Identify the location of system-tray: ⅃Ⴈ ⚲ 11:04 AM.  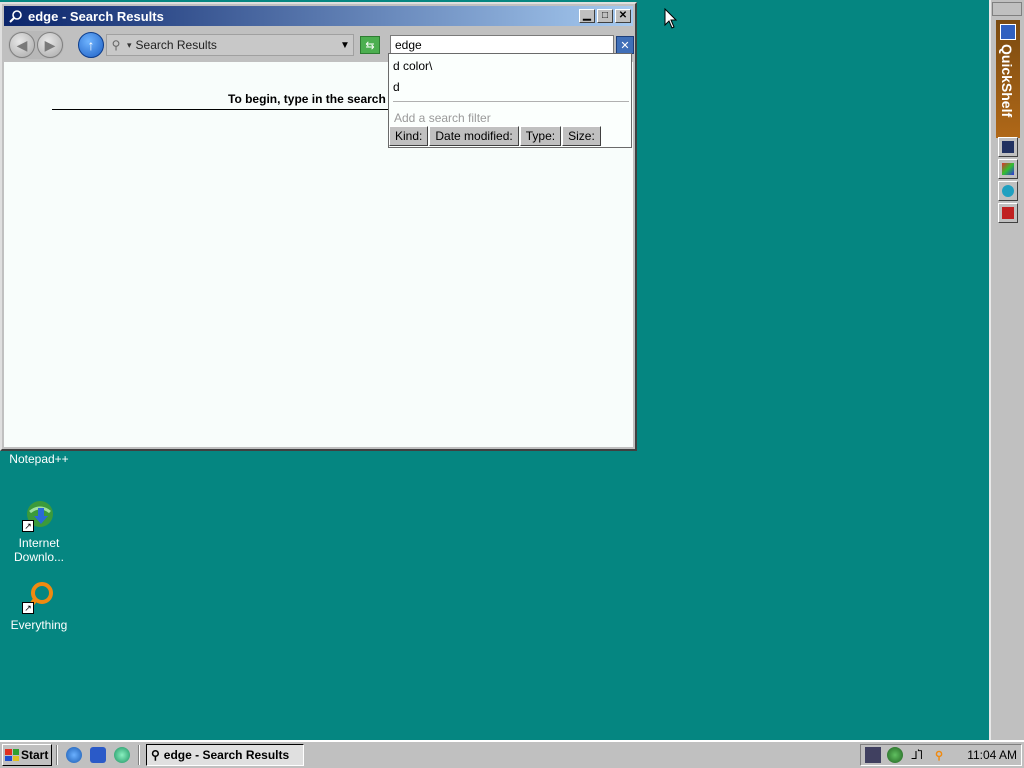
(941, 755).